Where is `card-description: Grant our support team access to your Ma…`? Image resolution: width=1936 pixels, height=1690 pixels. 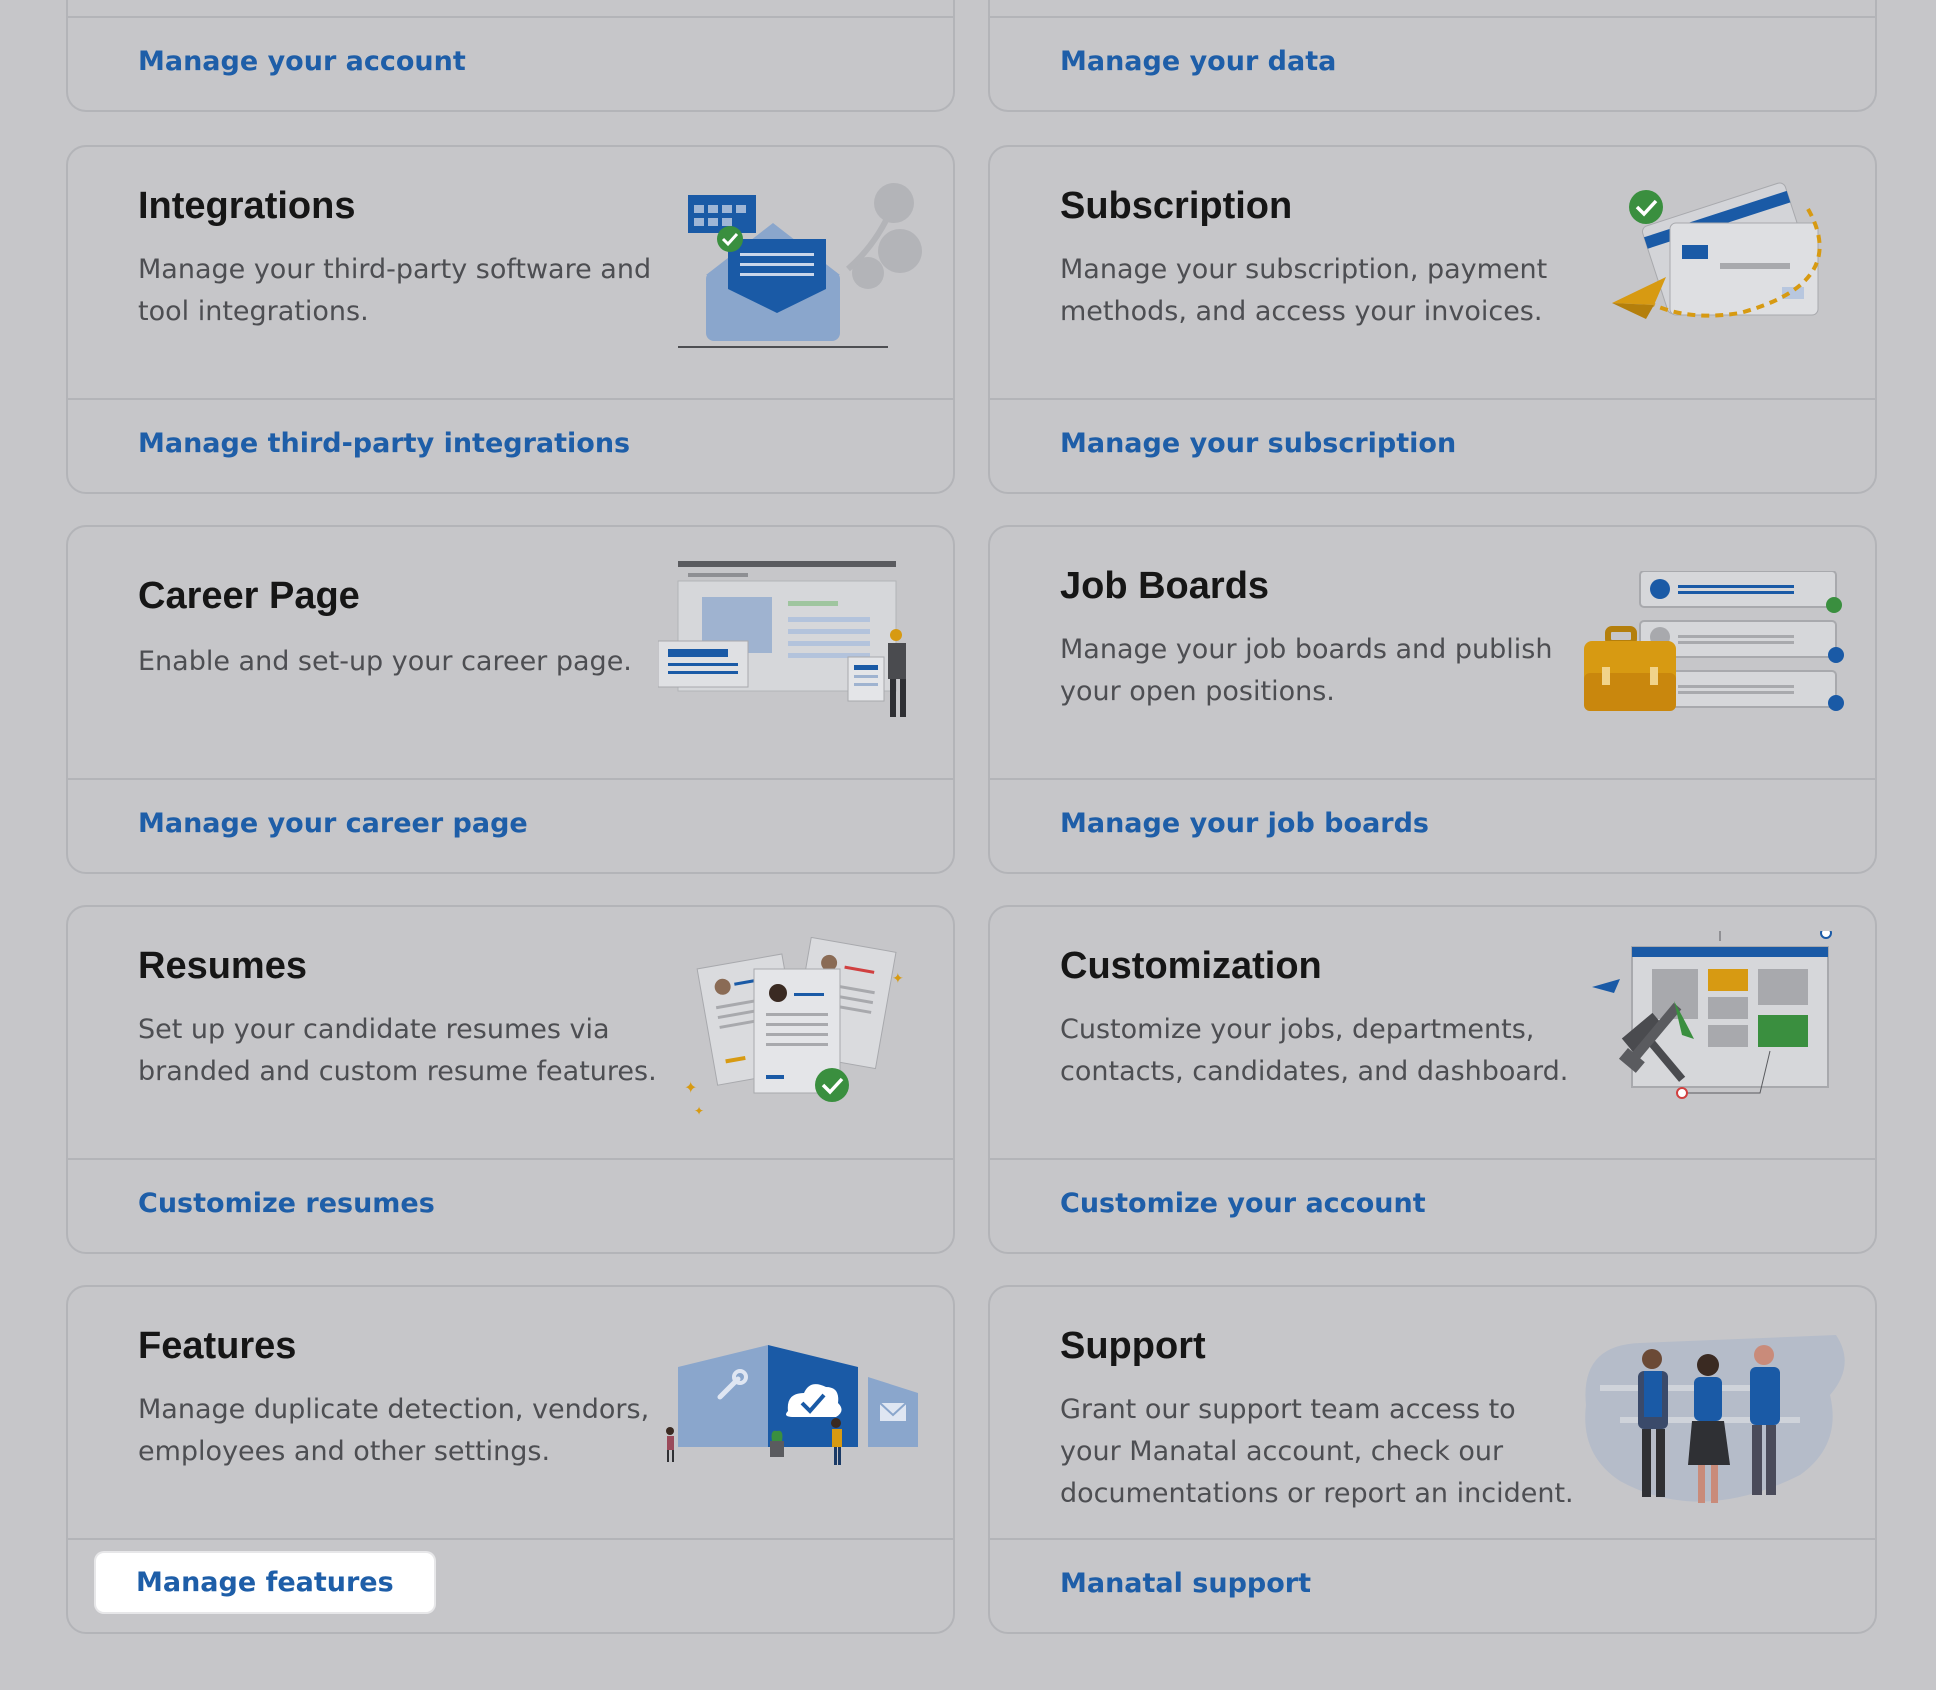
card-description: Grant our support team access to your Ma… is located at coordinates (1317, 1451).